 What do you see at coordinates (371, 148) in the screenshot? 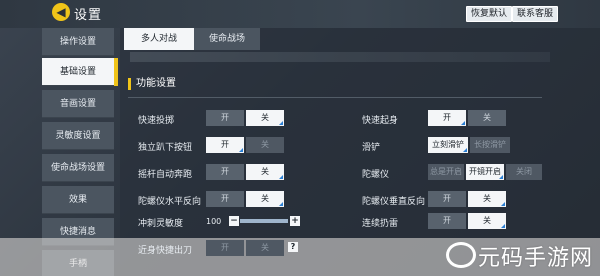
I see `slide-label: 滑铲` at bounding box center [371, 148].